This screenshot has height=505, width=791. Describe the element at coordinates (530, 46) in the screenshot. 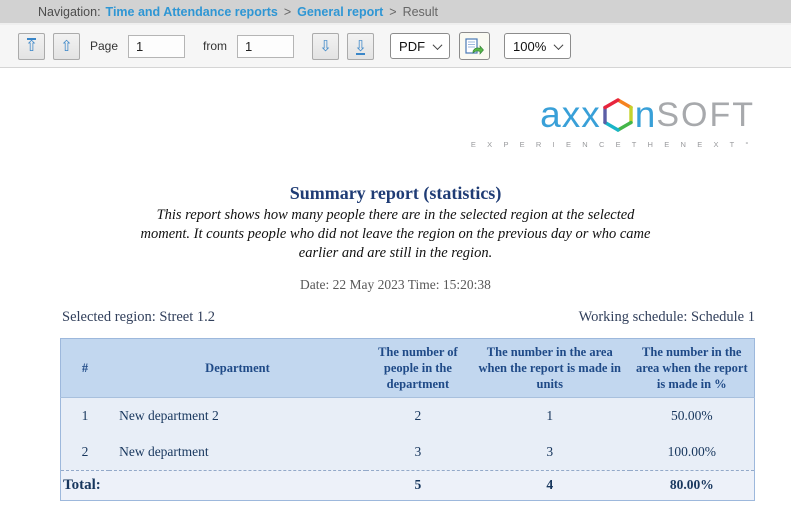

I see `zoom-value: 100%` at that location.